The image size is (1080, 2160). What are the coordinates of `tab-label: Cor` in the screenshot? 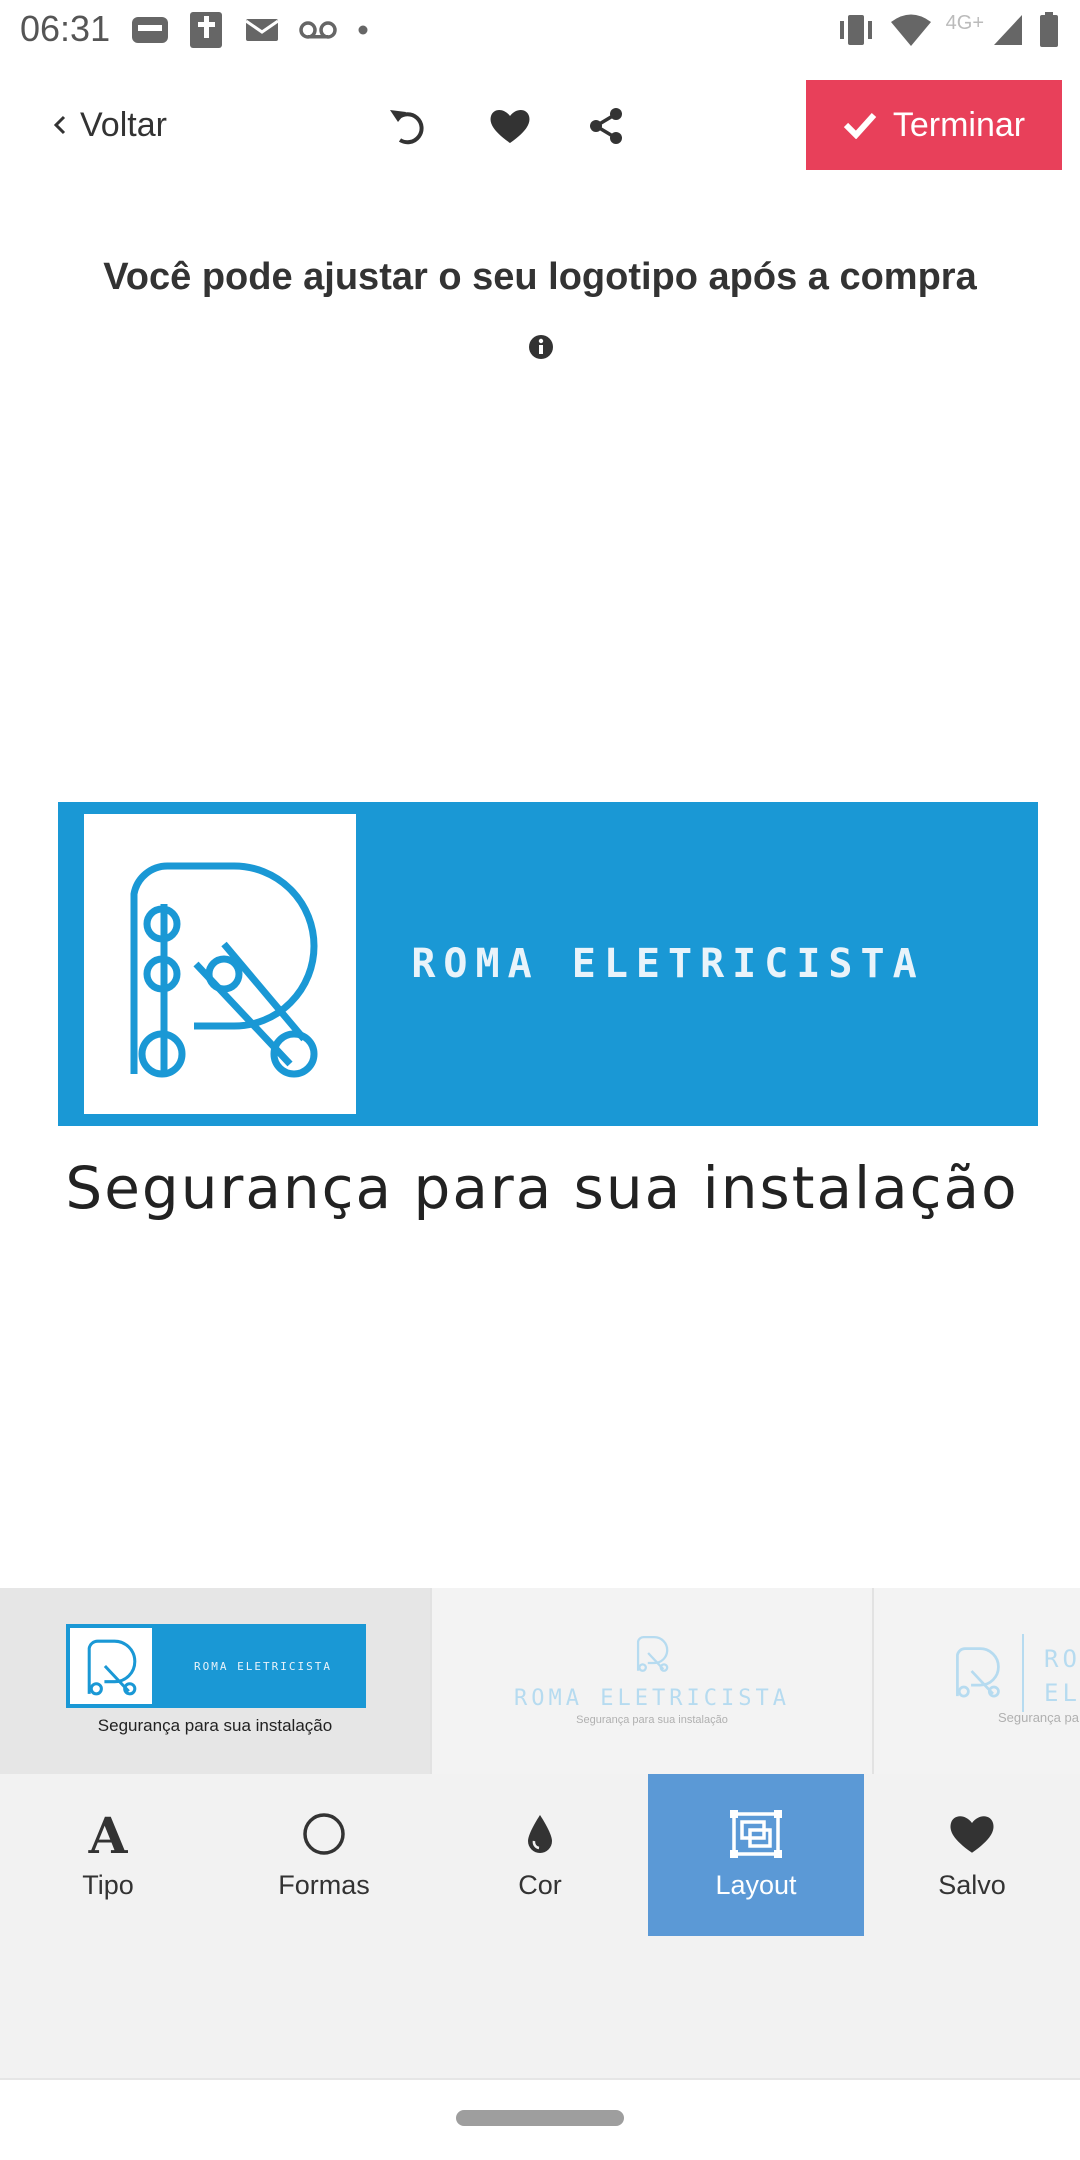 It's located at (540, 1885).